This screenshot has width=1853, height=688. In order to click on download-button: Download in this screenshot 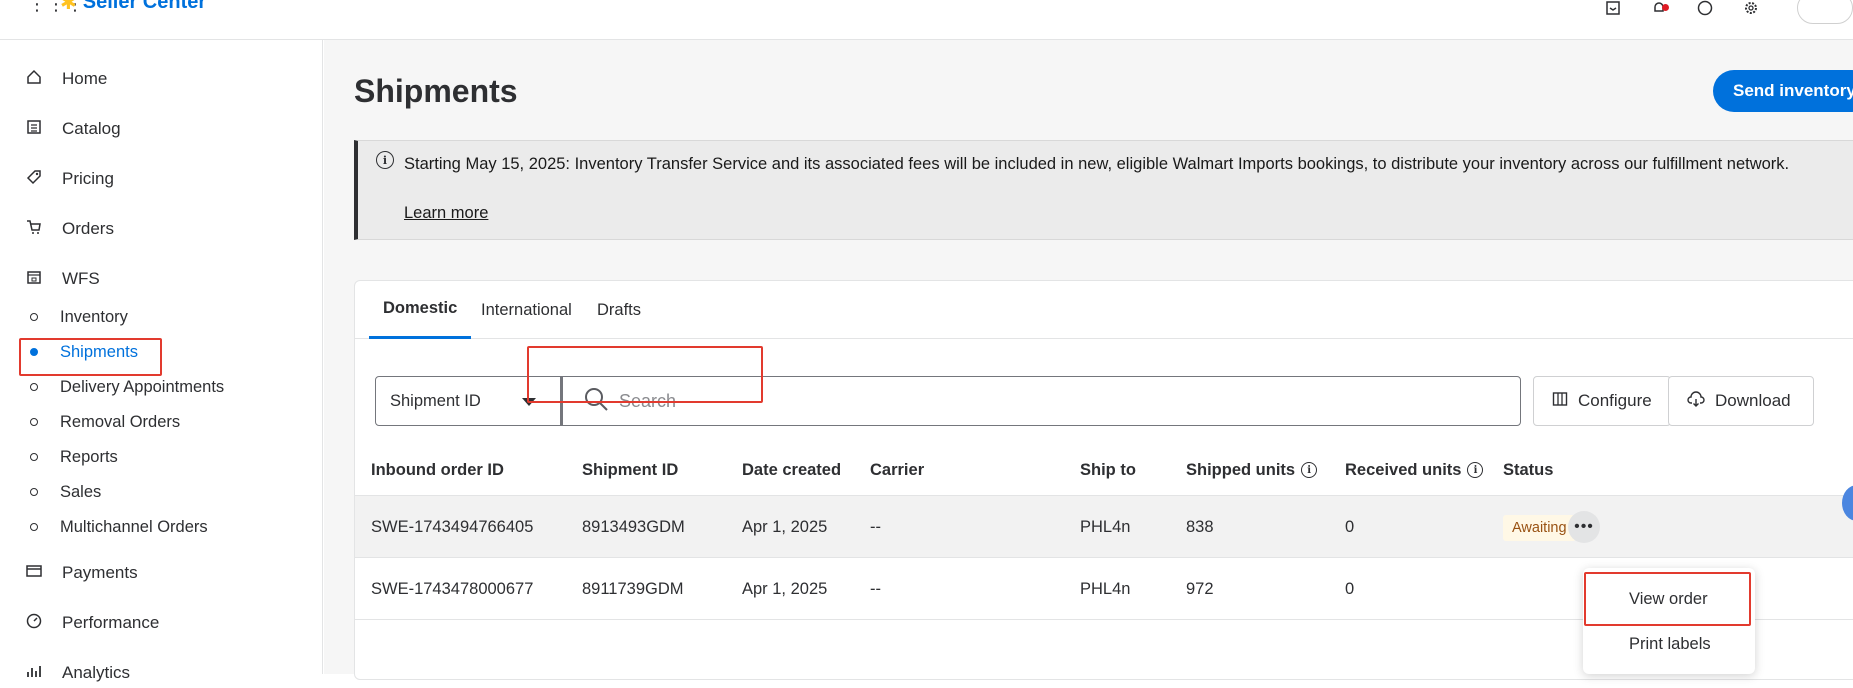, I will do `click(1741, 401)`.